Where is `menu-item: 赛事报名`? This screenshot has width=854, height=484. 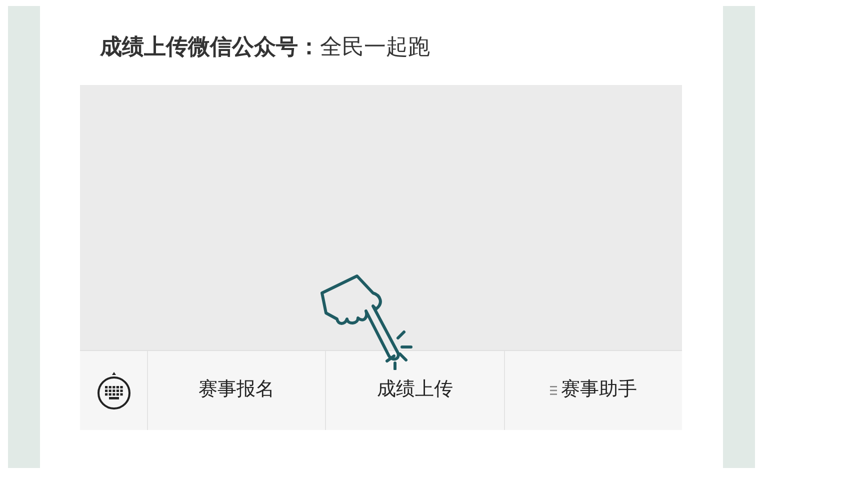
menu-item: 赛事报名 is located at coordinates (237, 390).